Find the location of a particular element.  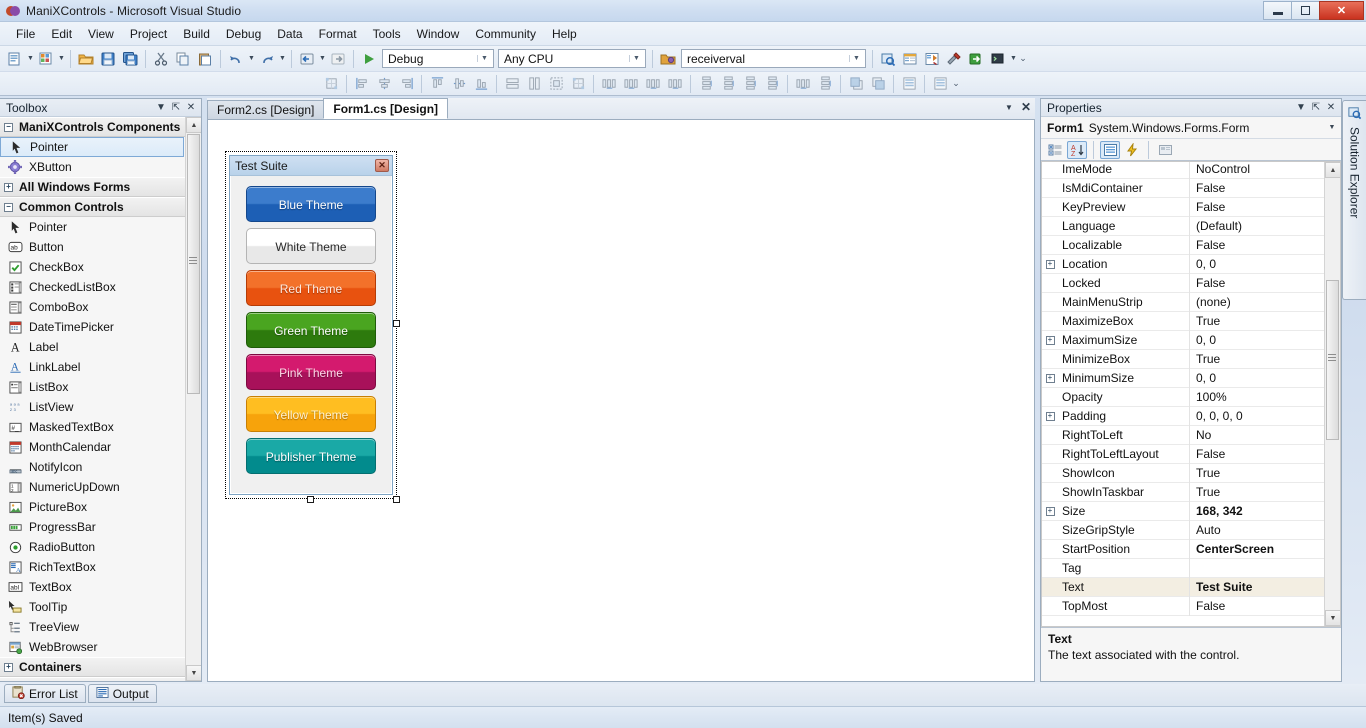

toolbox-item-xbutton: XButton is located at coordinates (93, 167).